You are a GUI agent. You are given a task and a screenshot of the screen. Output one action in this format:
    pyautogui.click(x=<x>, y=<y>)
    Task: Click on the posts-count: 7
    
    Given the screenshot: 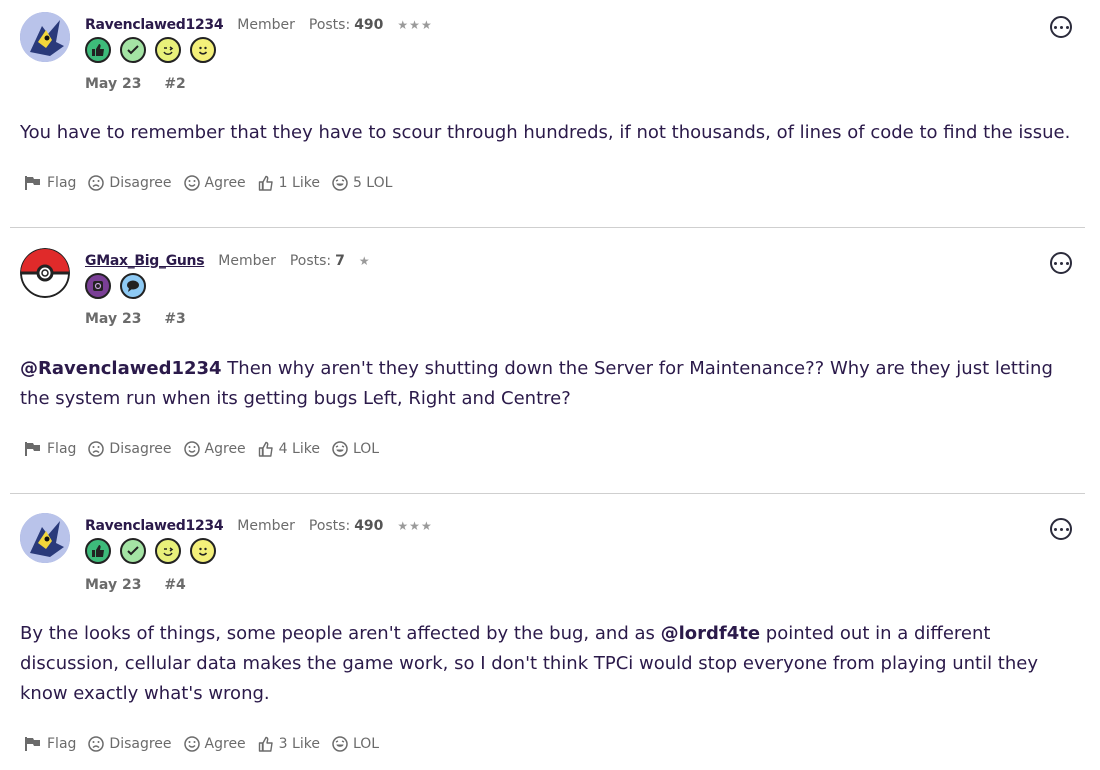 What is the action you would take?
    pyautogui.click(x=340, y=261)
    